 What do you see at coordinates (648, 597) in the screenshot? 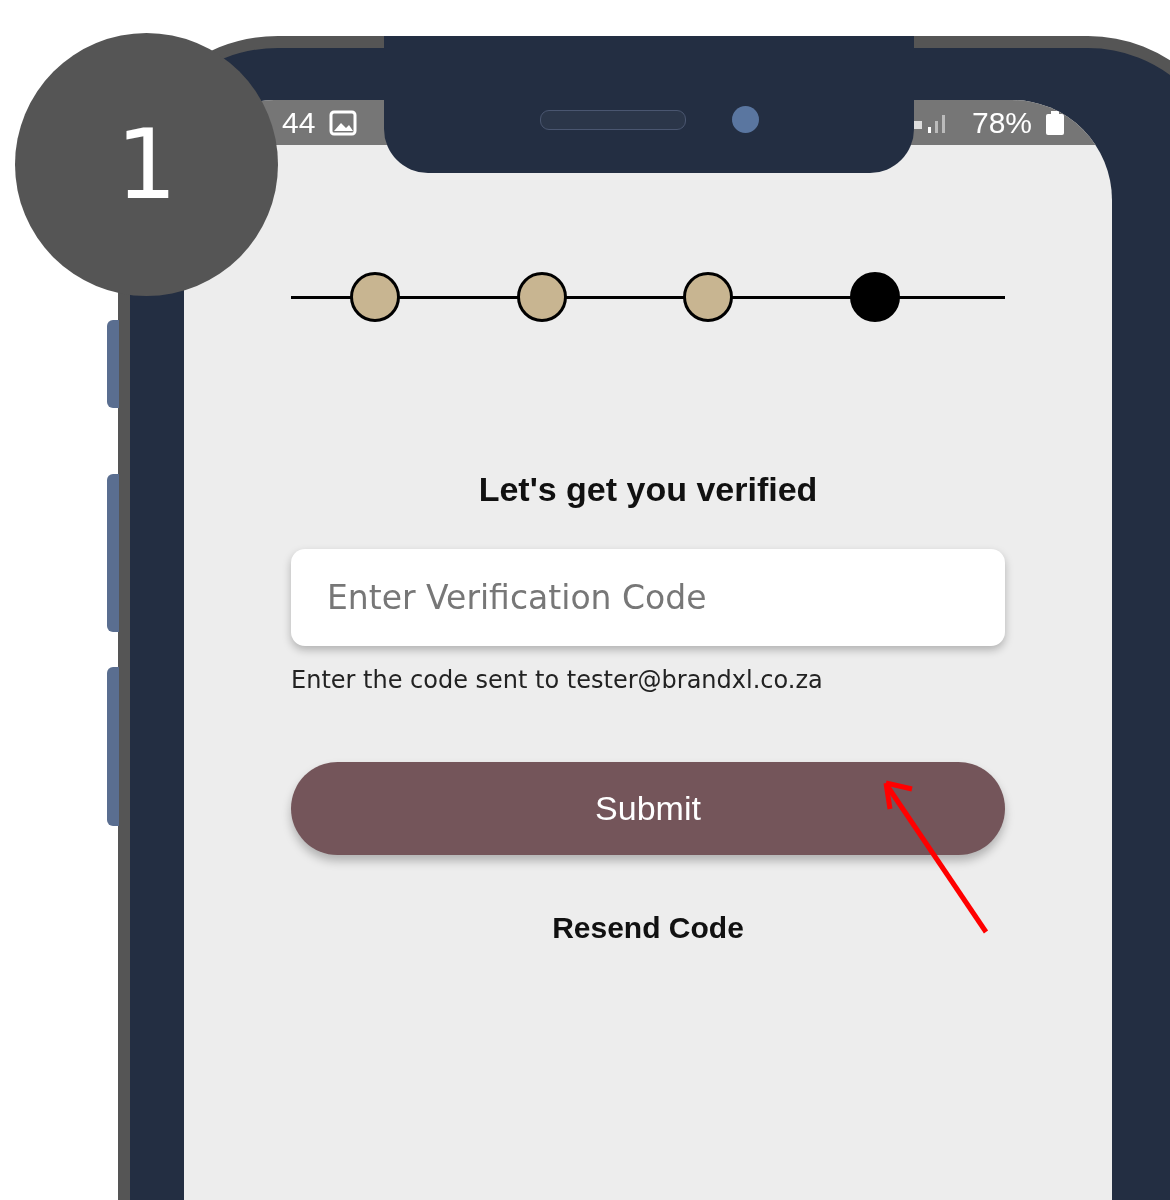
I see `verification-code-field: Enter Verification Code` at bounding box center [648, 597].